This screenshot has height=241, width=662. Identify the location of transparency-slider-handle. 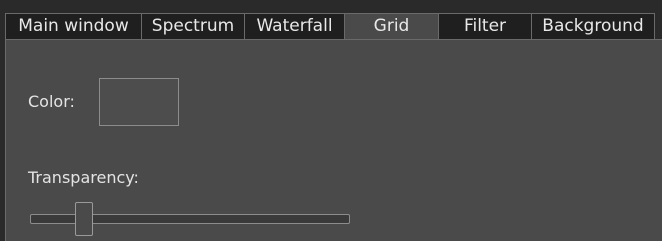
(84, 219).